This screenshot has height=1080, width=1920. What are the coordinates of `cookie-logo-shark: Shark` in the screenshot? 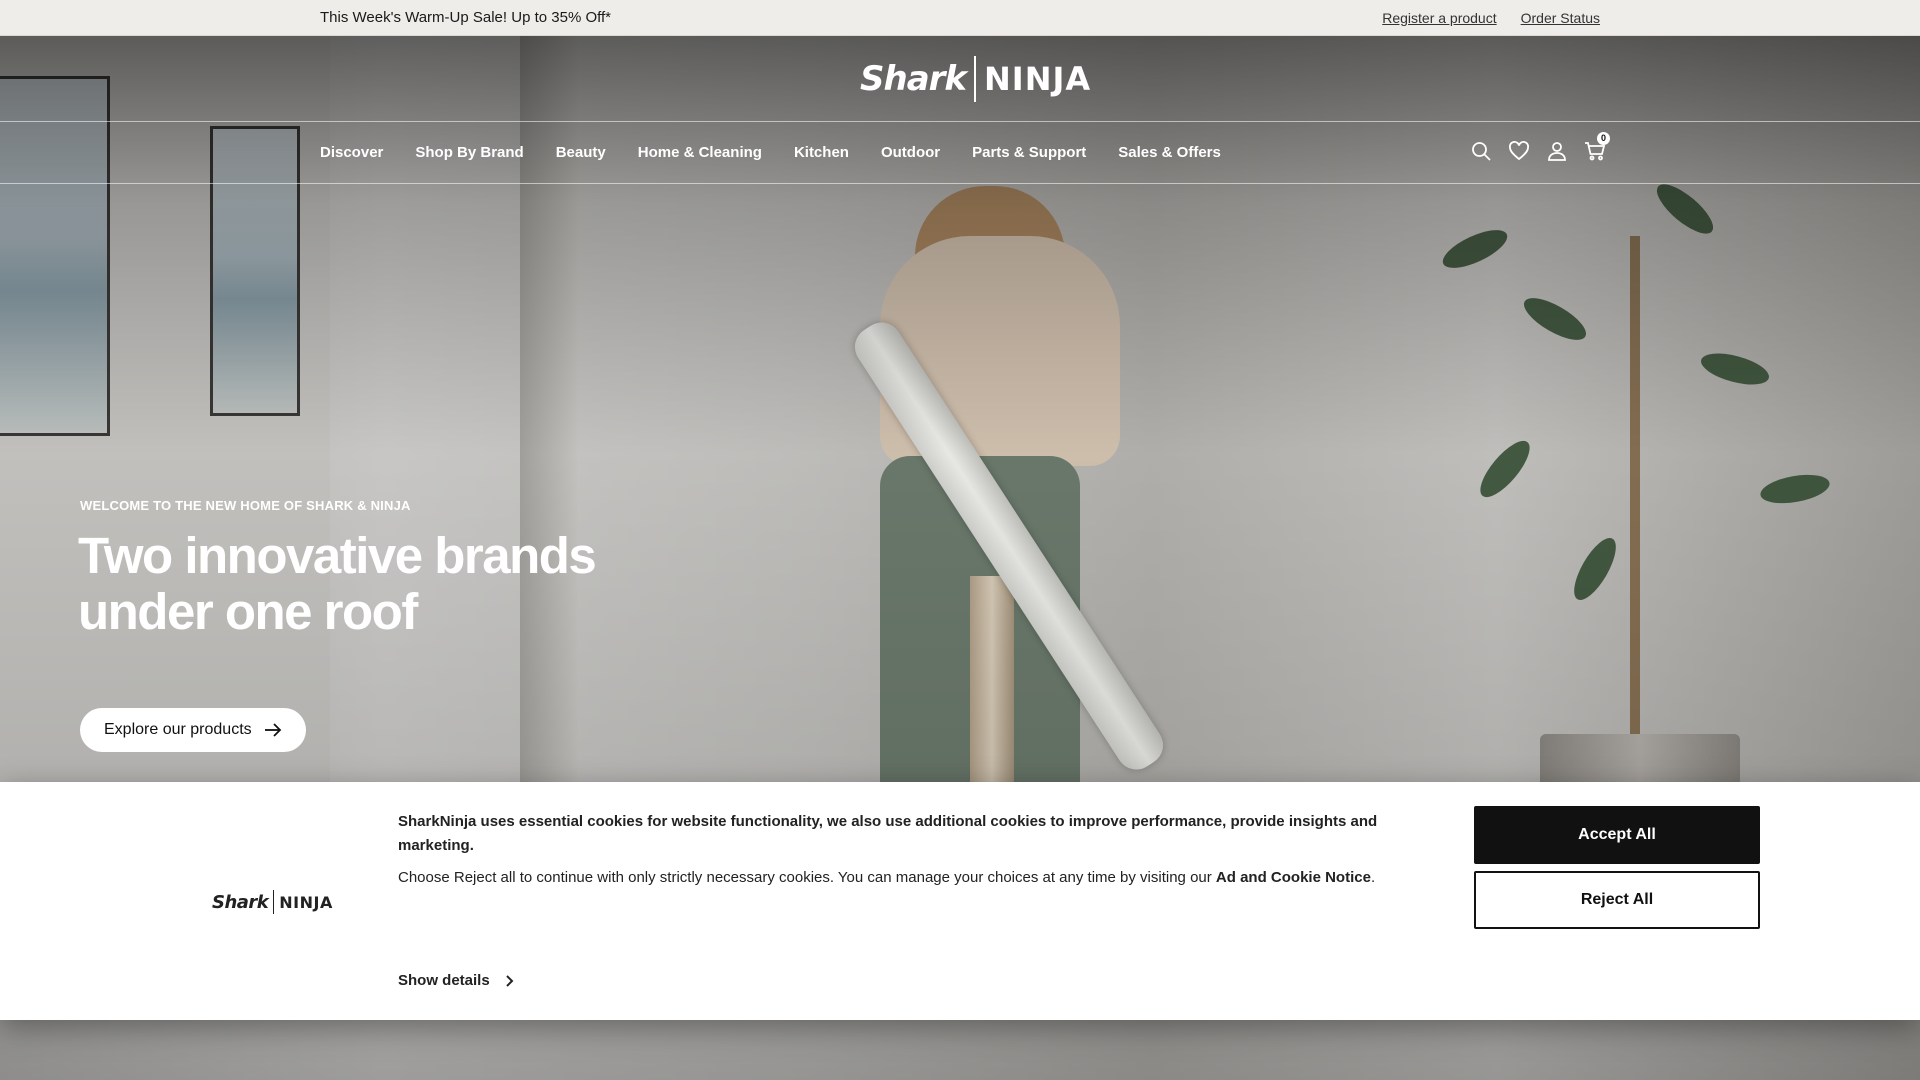 It's located at (240, 902).